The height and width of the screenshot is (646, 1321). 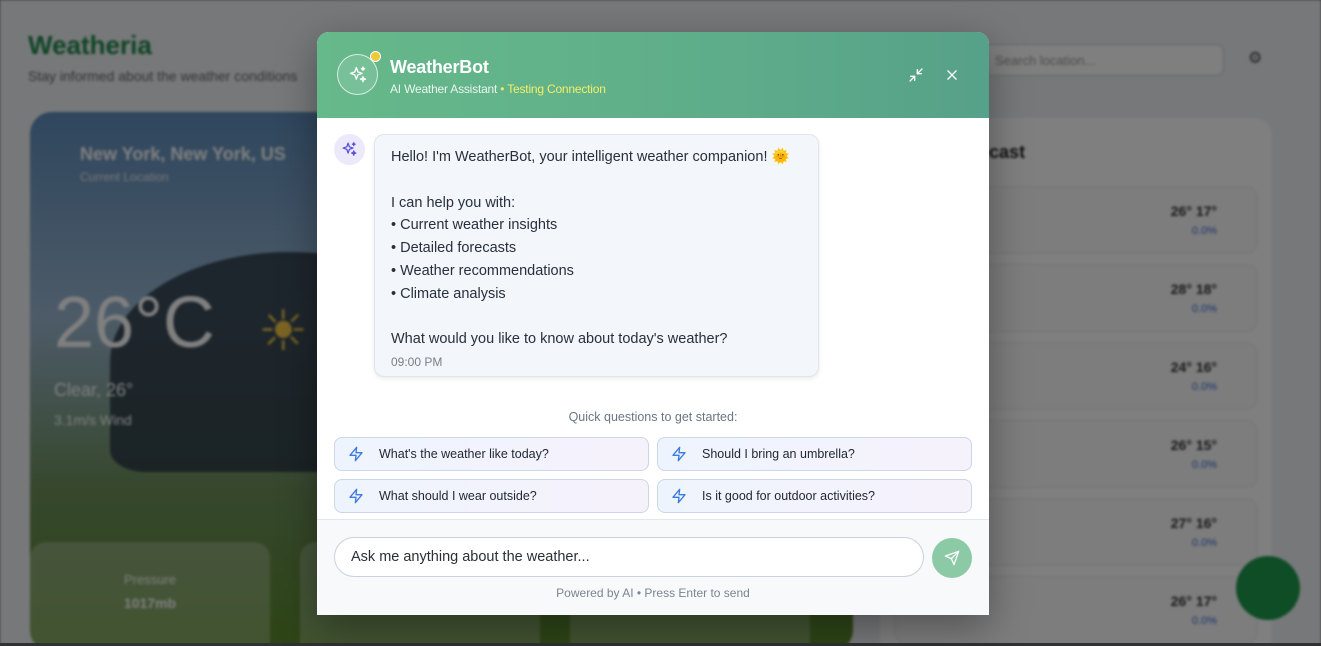 I want to click on chat-composer: Powered by AI • Press Enter to send, so click(x=653, y=567).